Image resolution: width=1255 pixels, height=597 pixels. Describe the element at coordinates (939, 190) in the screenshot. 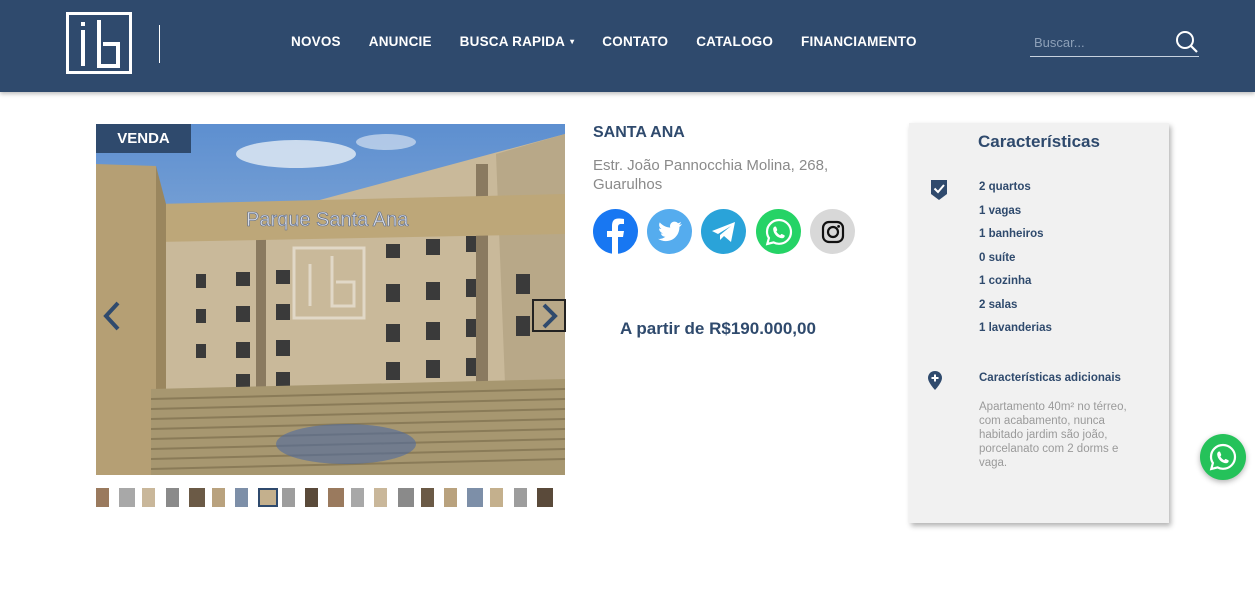

I see `check-shield-icon` at that location.